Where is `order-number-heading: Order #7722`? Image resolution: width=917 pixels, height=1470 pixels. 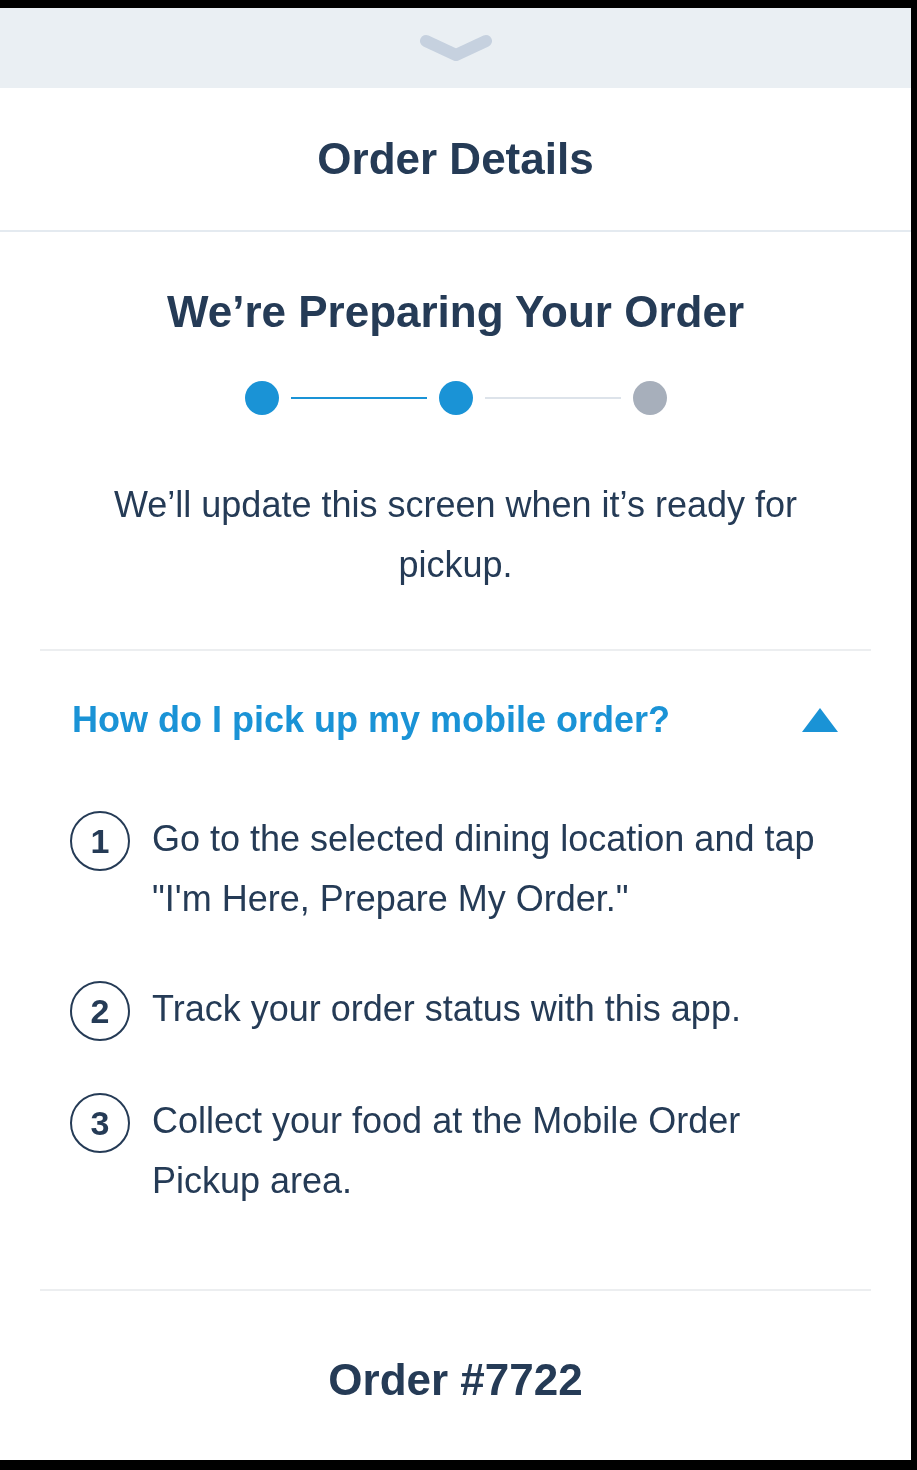 order-number-heading: Order #7722 is located at coordinates (455, 1380).